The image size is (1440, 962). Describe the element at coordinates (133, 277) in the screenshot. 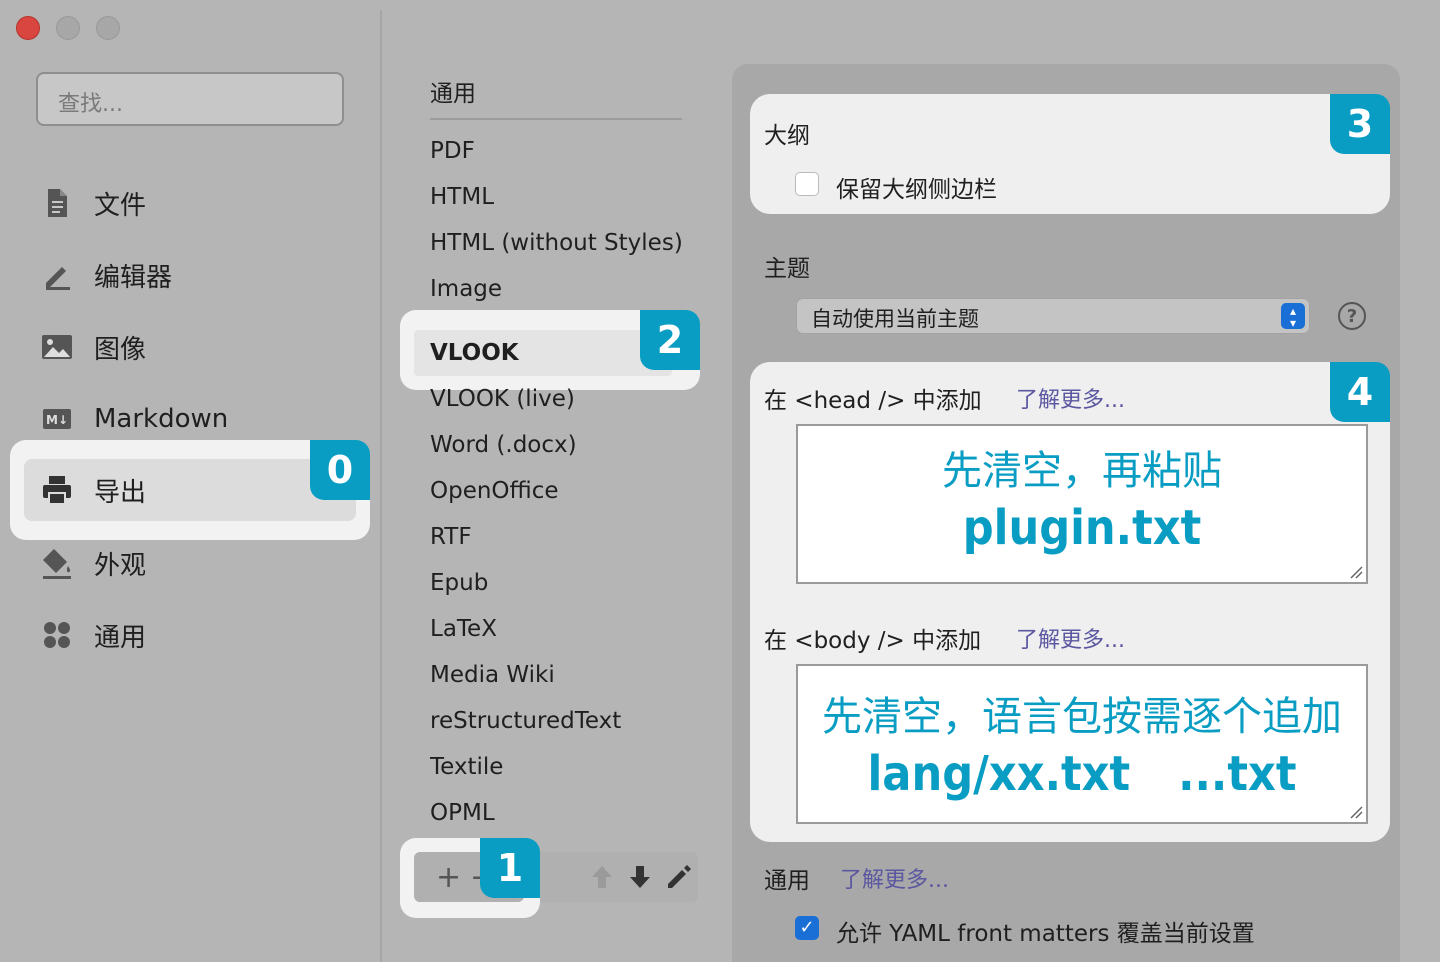

I see `sidebar-item-label: 编辑器` at that location.